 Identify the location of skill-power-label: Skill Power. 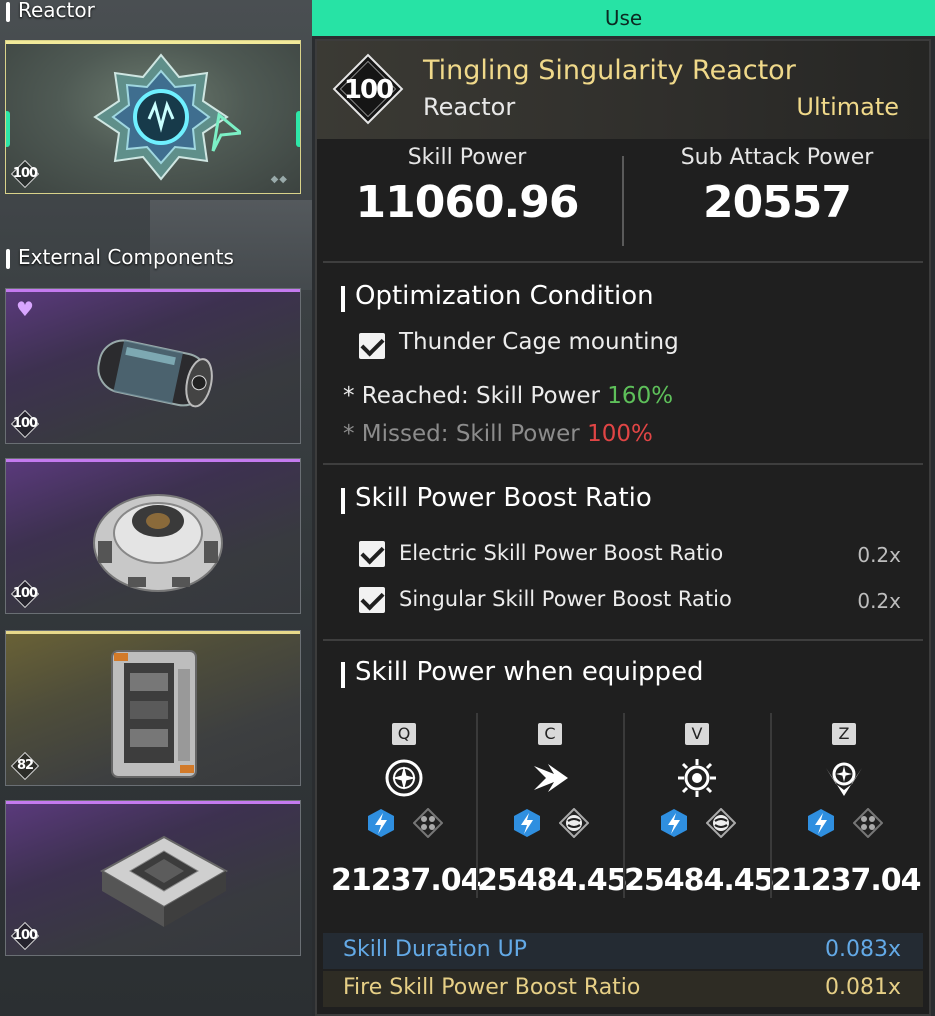
(467, 157).